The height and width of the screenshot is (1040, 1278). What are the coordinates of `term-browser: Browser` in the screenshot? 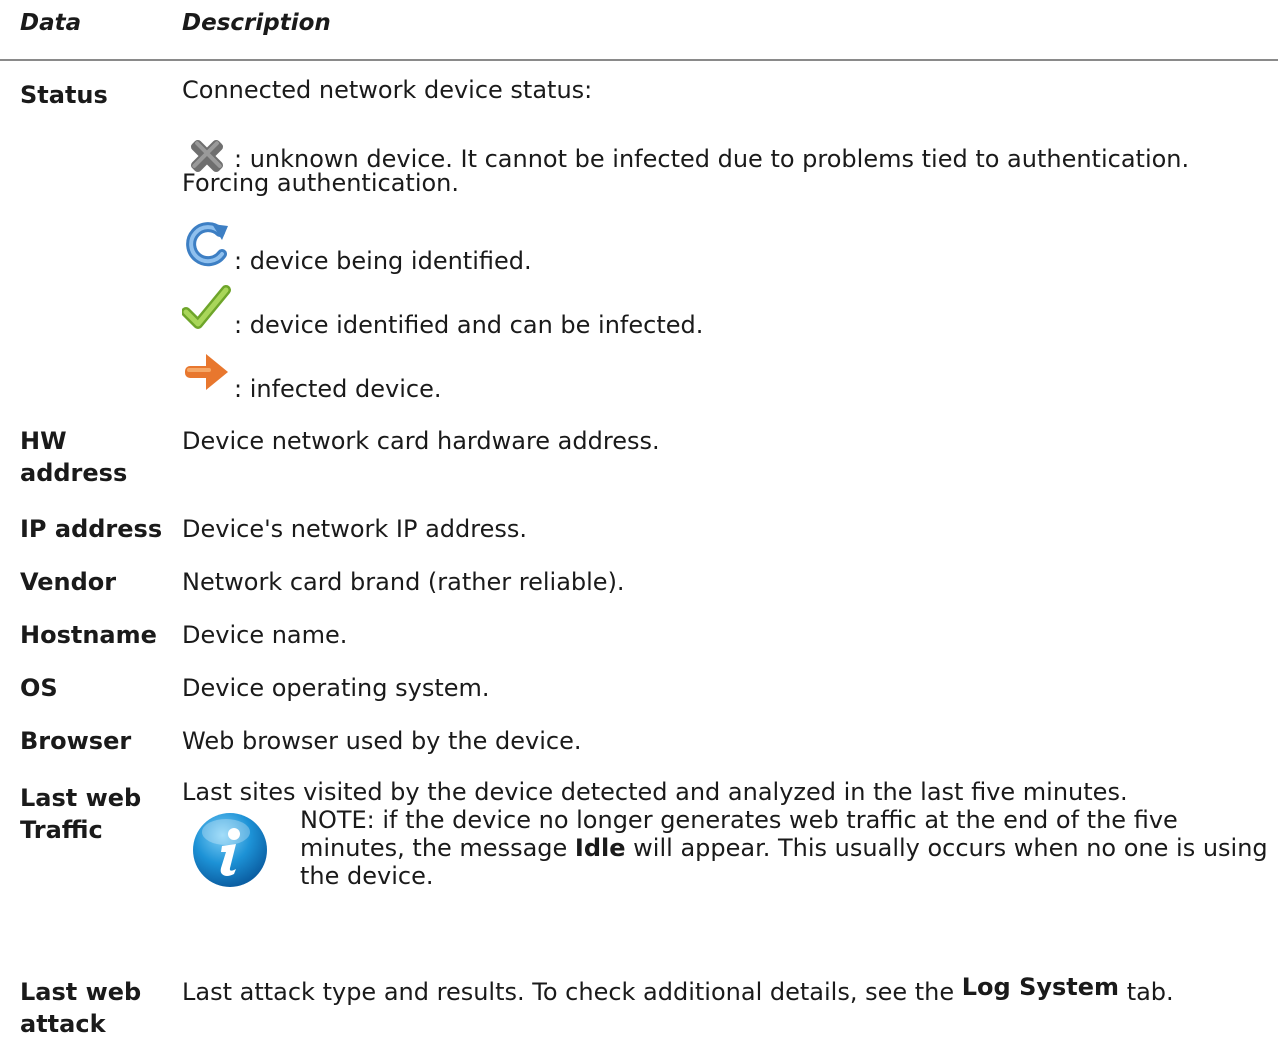 It's located at (76, 741).